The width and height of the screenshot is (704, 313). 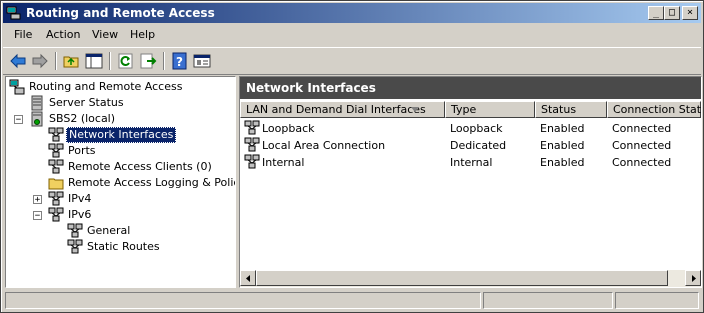 I want to click on tree-label: Ports, so click(x=82, y=150).